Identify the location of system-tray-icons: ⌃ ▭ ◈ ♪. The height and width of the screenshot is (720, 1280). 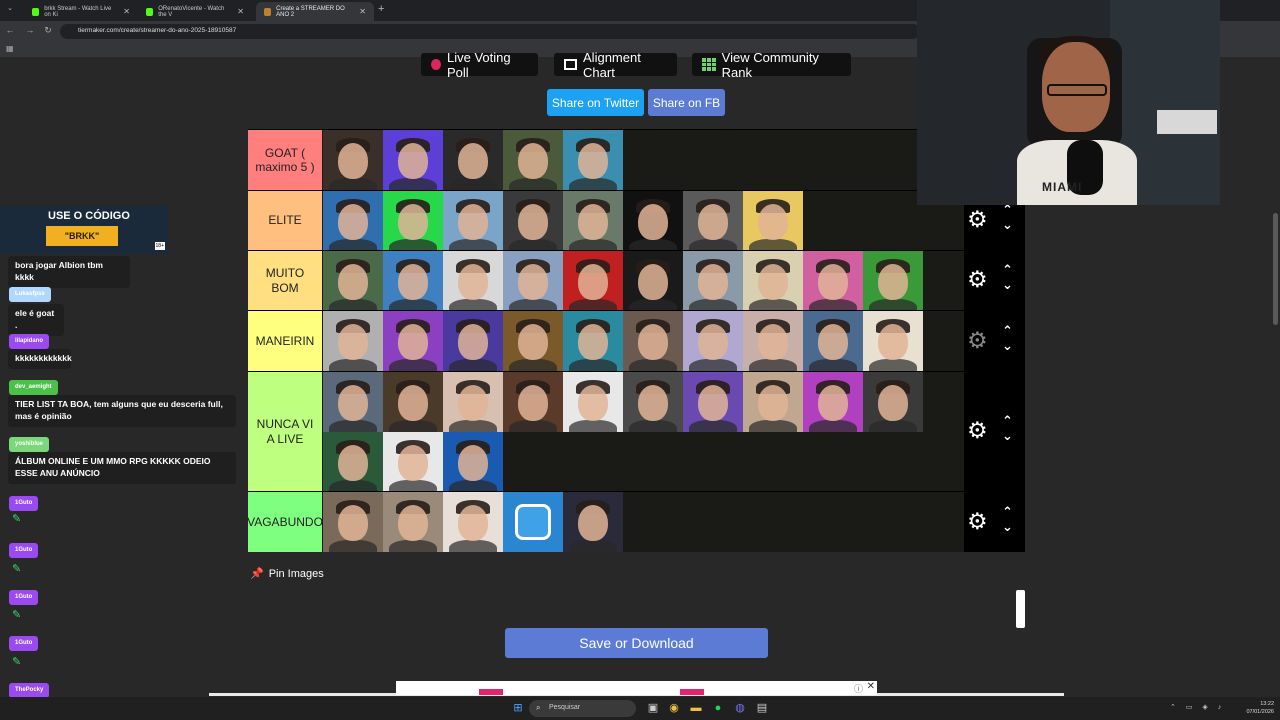
(1197, 707).